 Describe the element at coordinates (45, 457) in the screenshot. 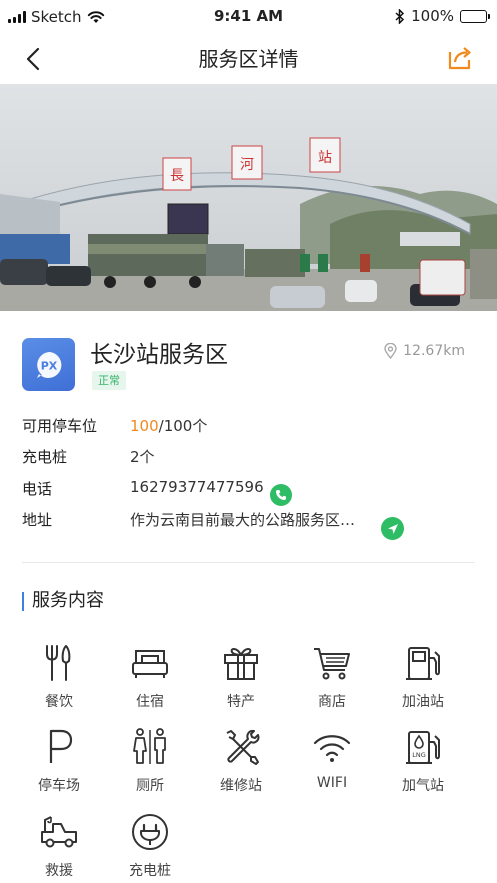

I see `charger-label: 充电桩` at that location.